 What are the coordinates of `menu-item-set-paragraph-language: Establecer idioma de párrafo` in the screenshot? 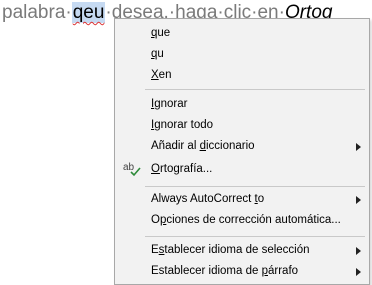 It's located at (242, 271).